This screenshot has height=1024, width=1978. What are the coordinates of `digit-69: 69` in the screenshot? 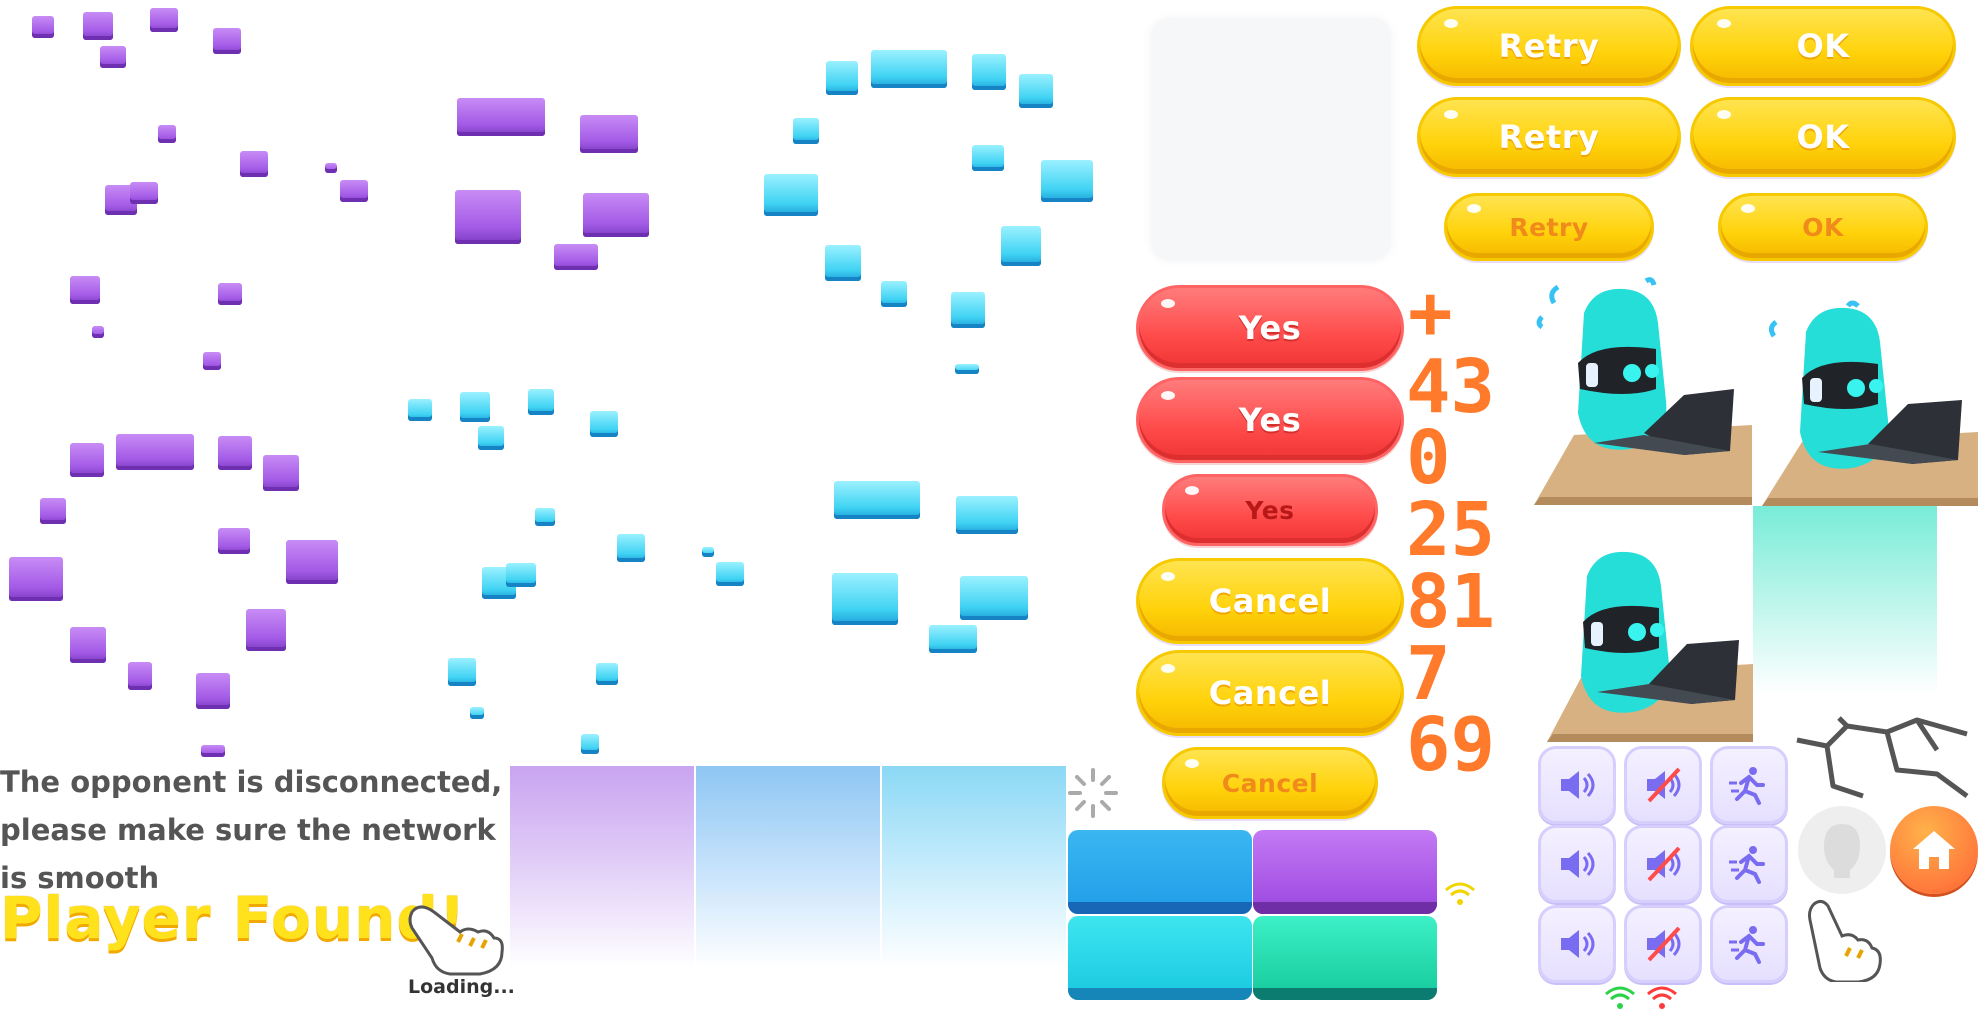 It's located at (1451, 745).